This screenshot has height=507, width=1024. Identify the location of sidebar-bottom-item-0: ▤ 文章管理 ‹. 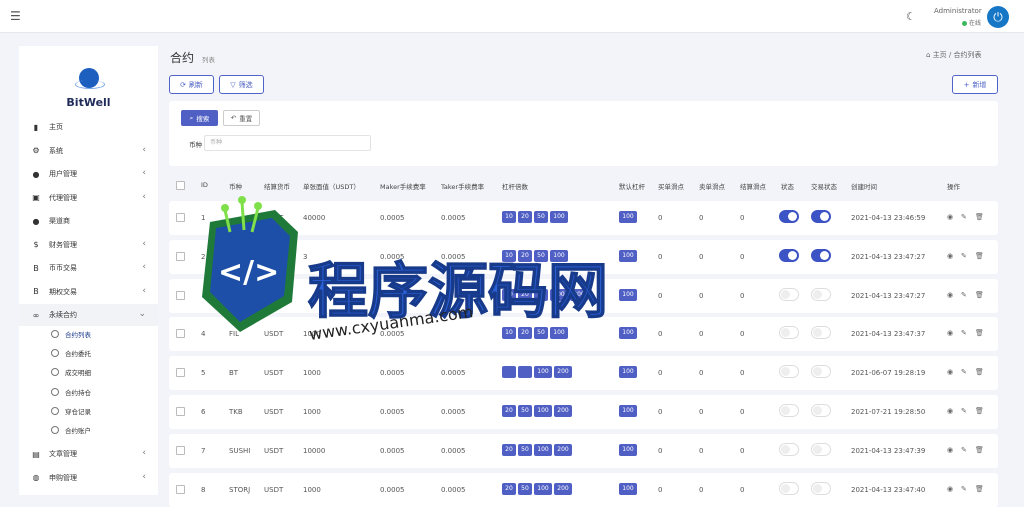
(88, 454).